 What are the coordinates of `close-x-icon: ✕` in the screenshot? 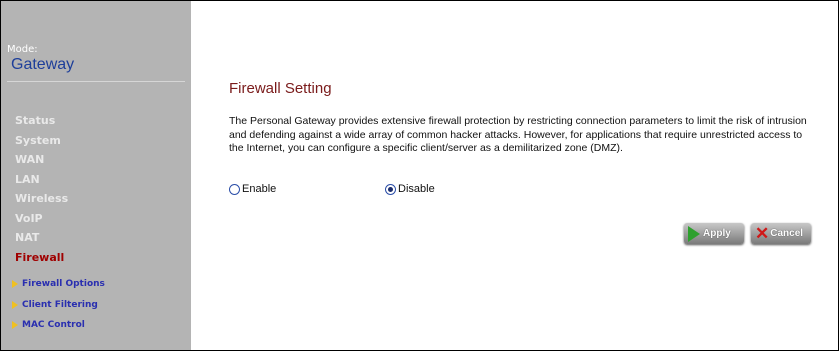 It's located at (762, 233).